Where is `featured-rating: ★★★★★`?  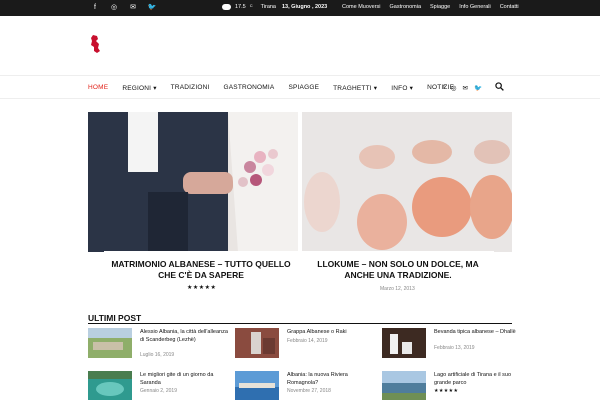
featured-rating: ★★★★★ is located at coordinates (202, 288).